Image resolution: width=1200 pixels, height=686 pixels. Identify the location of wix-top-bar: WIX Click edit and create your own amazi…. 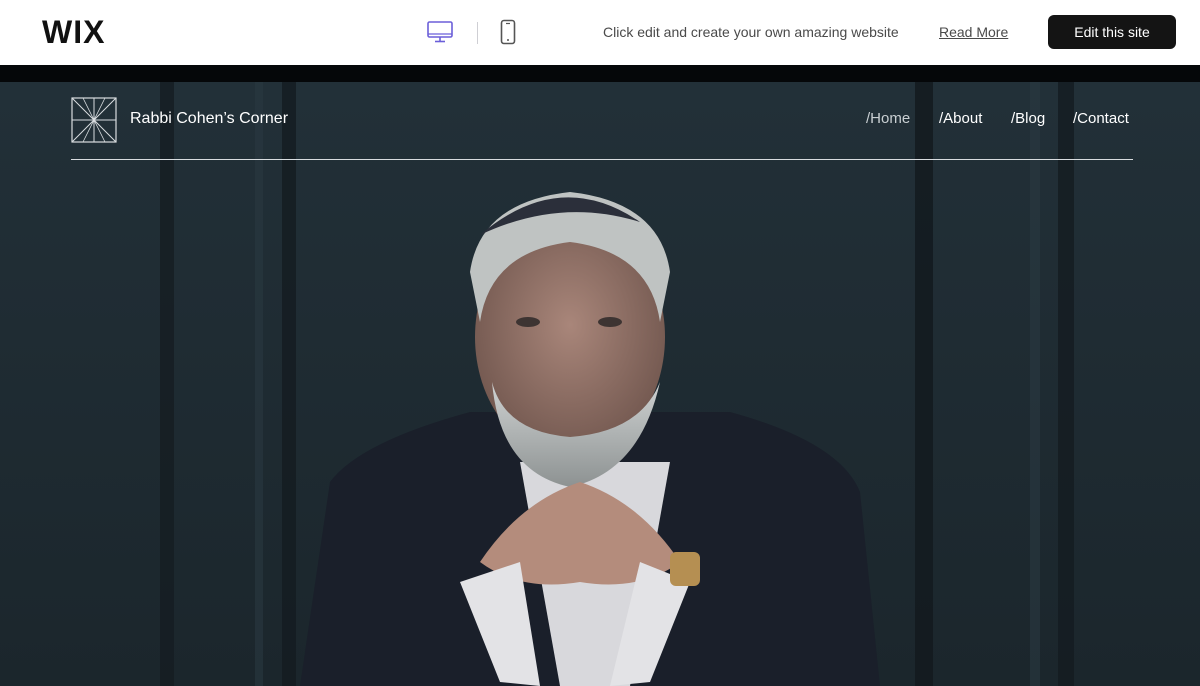
(600, 32).